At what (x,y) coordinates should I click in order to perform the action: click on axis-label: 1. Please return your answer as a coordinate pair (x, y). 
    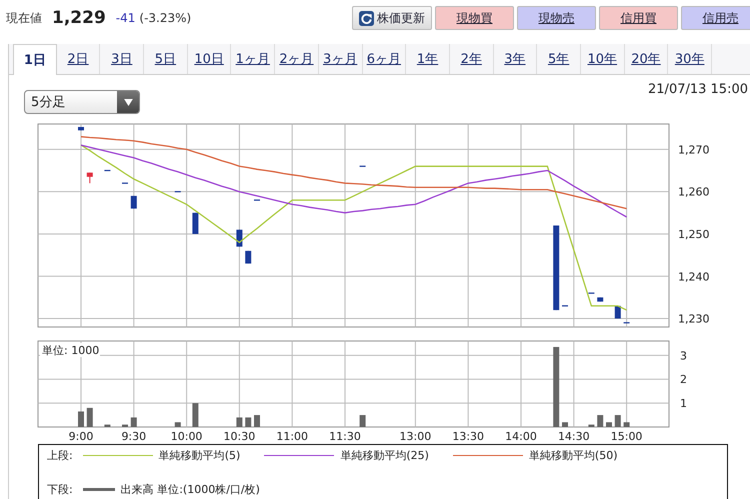
    Looking at the image, I should click on (683, 403).